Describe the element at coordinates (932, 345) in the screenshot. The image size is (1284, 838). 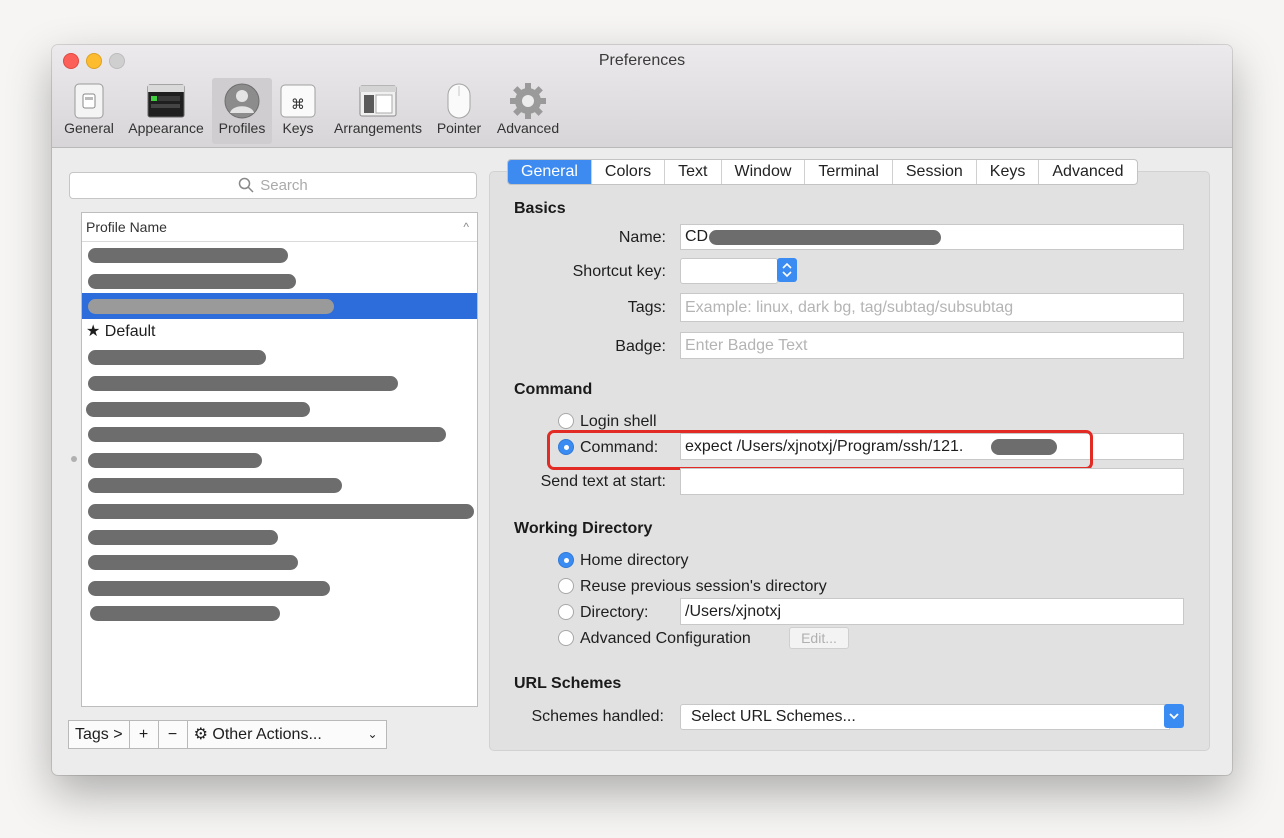
I see `badge-field: Enter Badge Text` at that location.